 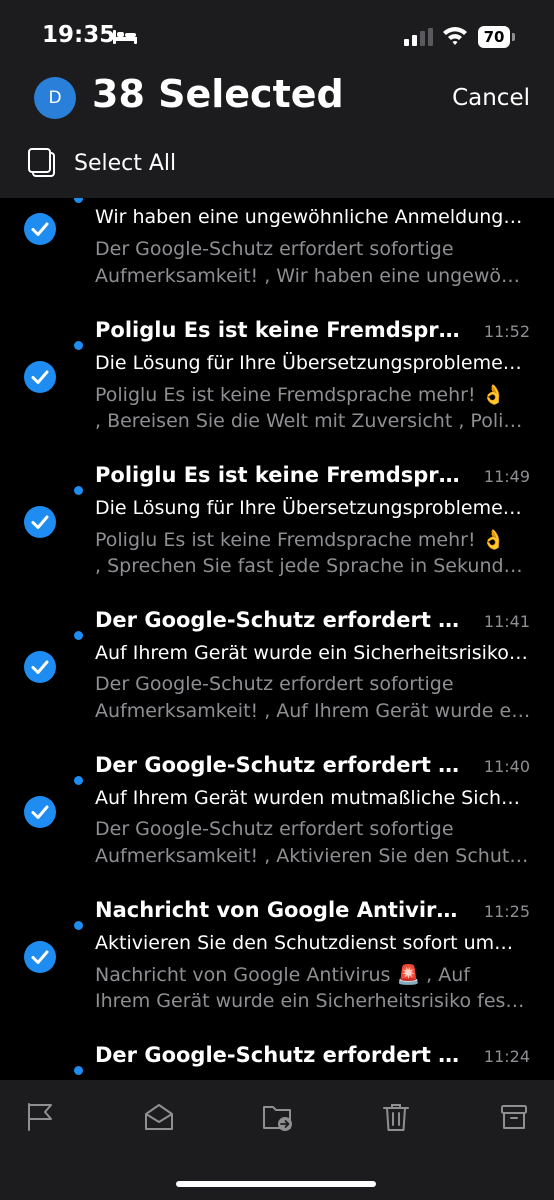 I want to click on select-all-icon, so click(x=41, y=162).